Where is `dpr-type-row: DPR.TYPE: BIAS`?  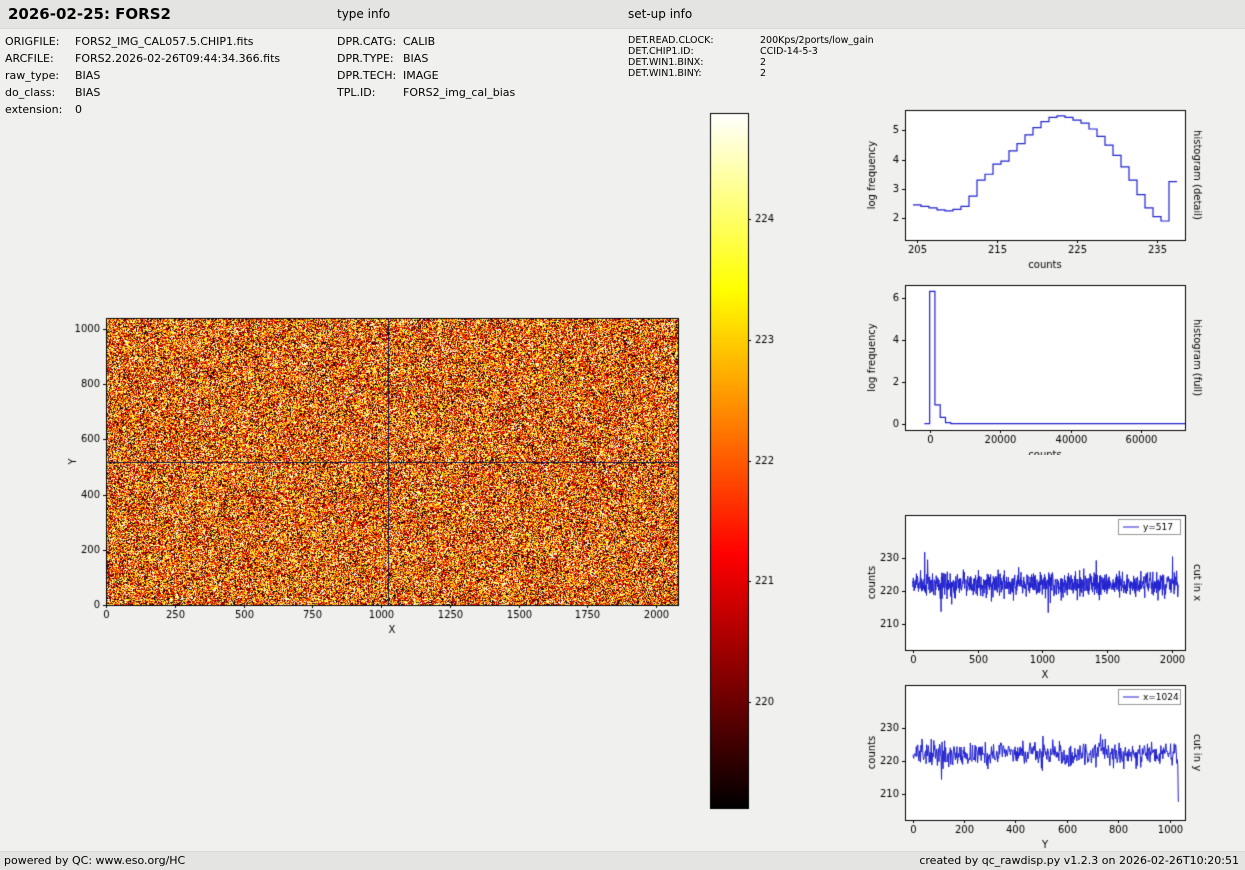
dpr-type-row: DPR.TYPE: BIAS is located at coordinates (426, 58).